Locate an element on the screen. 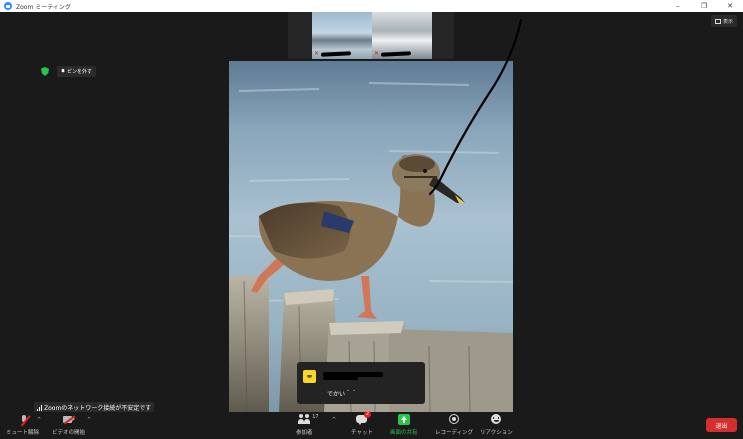 Image resolution: width=743 pixels, height=439 pixels. thumbnail-strip: ✕ ✕ is located at coordinates (371, 35).